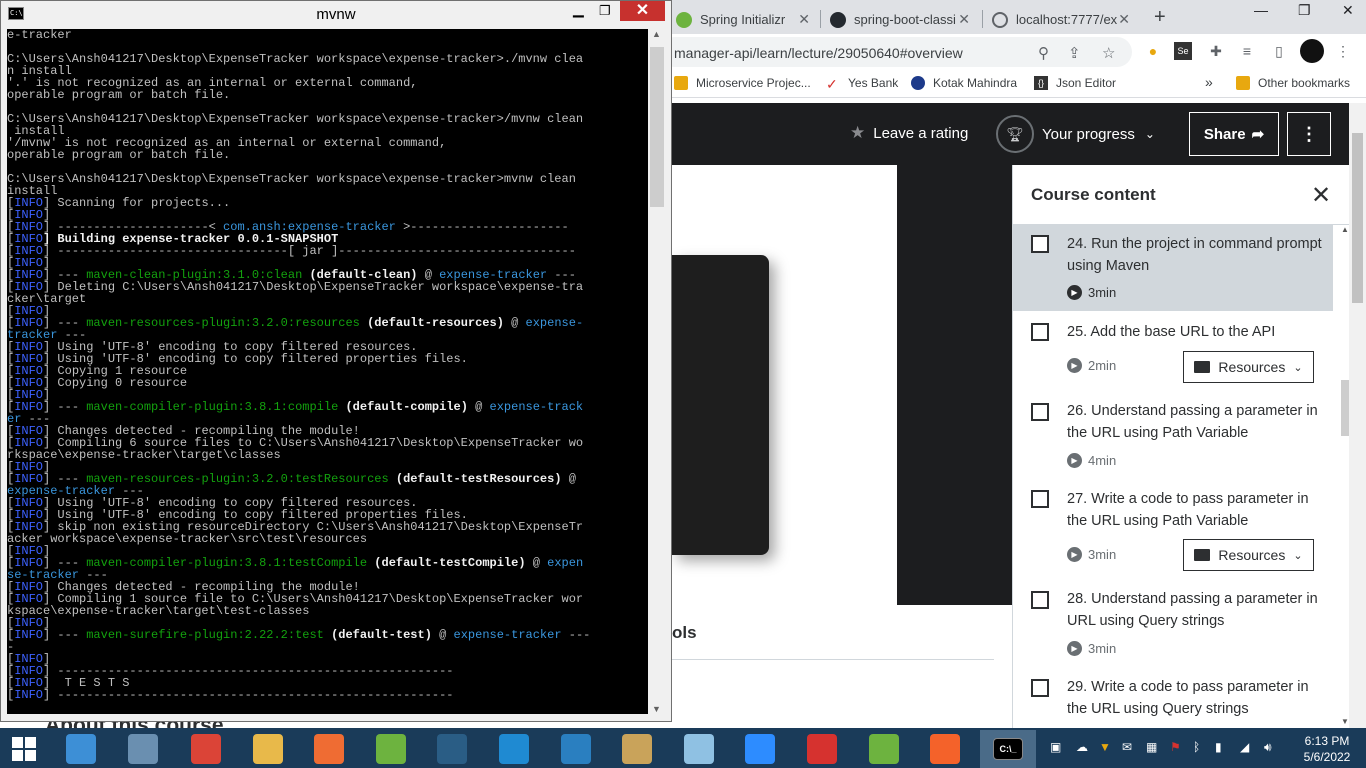 The height and width of the screenshot is (768, 1366). What do you see at coordinates (1075, 134) in the screenshot?
I see `progress-button: 🏆︎ Your progress ⌄` at bounding box center [1075, 134].